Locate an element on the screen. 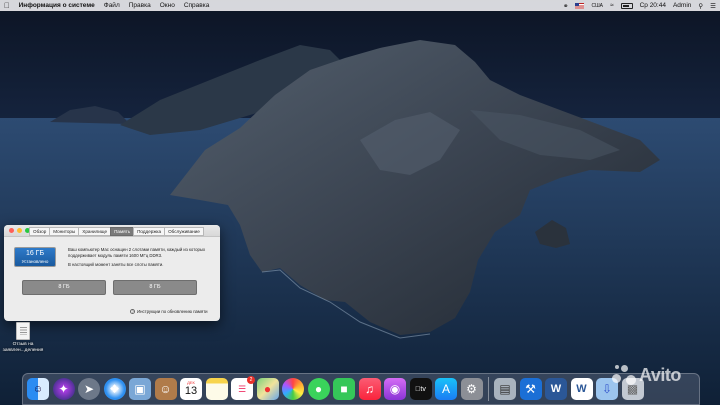  memory-status: Установлено is located at coordinates (35, 261).